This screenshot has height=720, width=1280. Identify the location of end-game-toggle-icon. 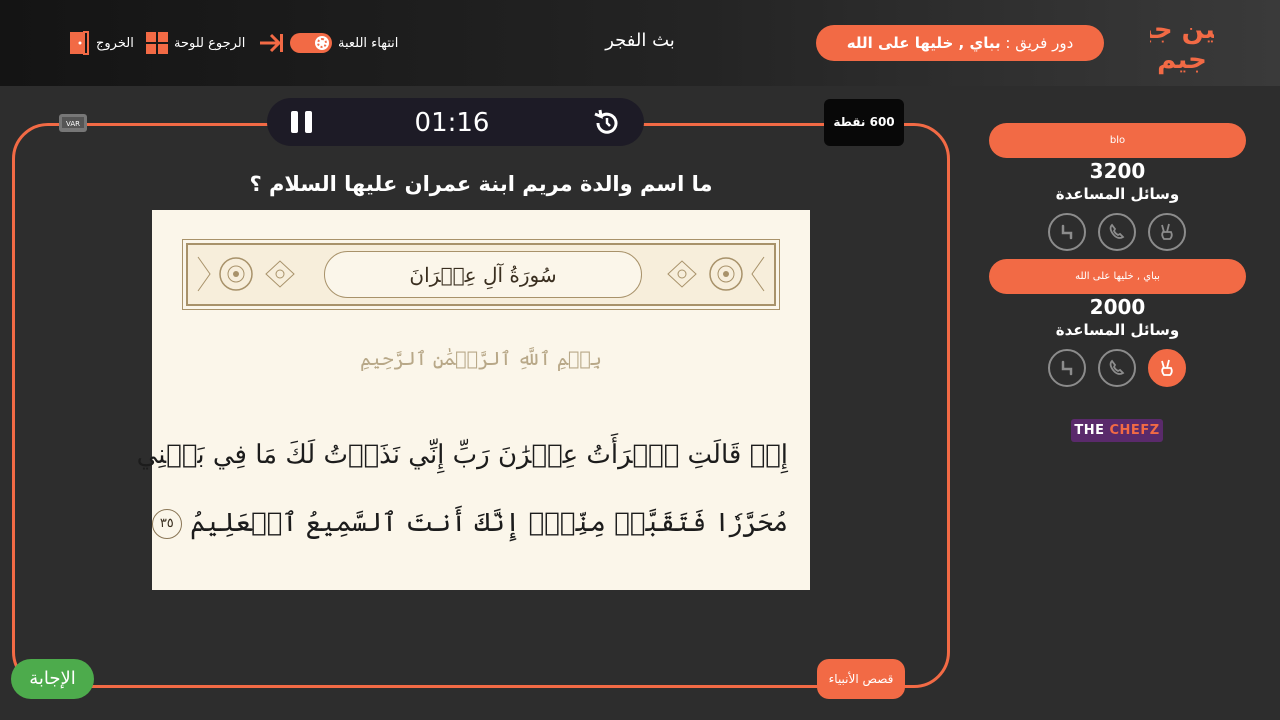
(311, 43).